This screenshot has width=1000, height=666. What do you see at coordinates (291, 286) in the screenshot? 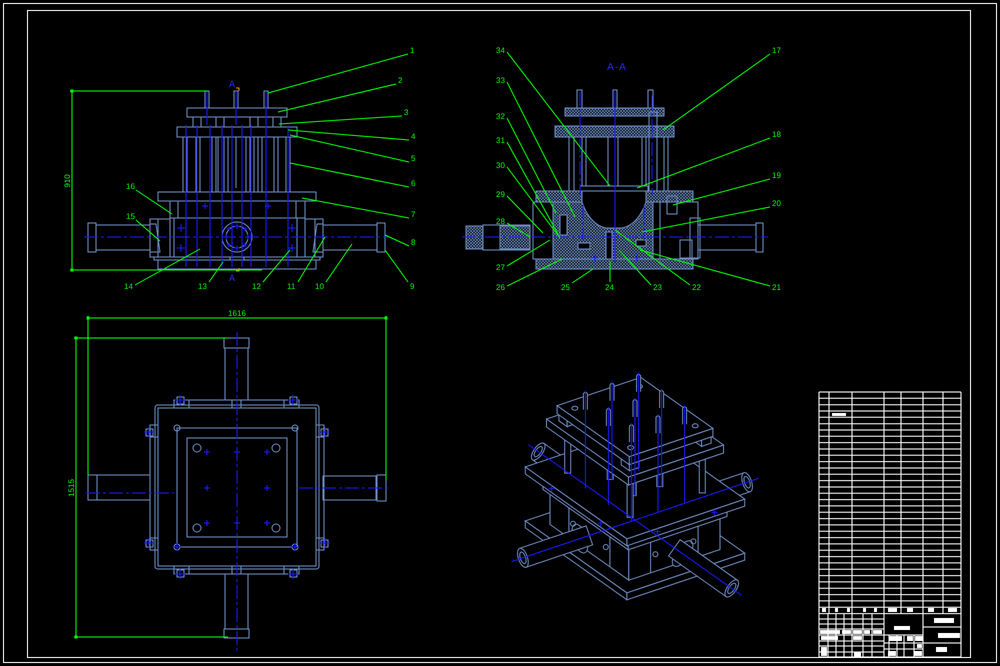
I see `part-number: 11` at bounding box center [291, 286].